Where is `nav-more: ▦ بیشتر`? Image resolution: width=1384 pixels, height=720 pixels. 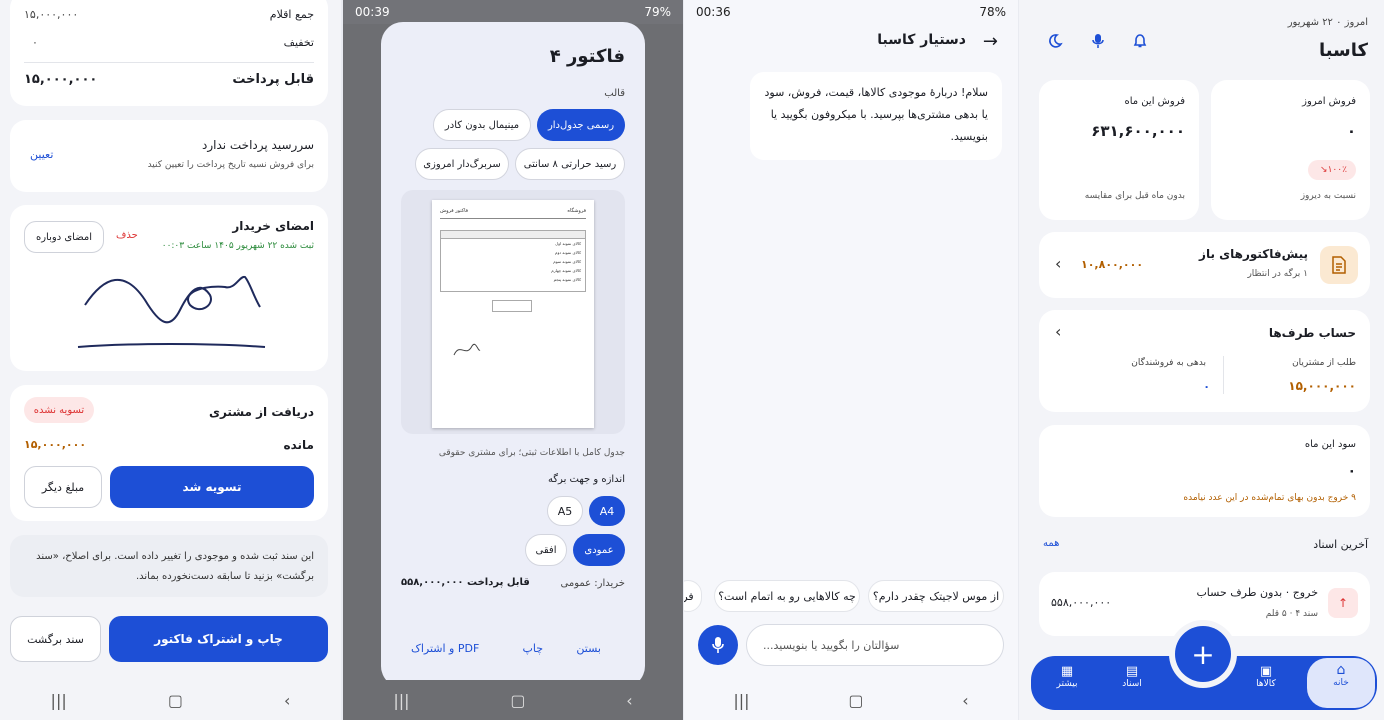 nav-more: ▦ بیشتر is located at coordinates (1067, 676).